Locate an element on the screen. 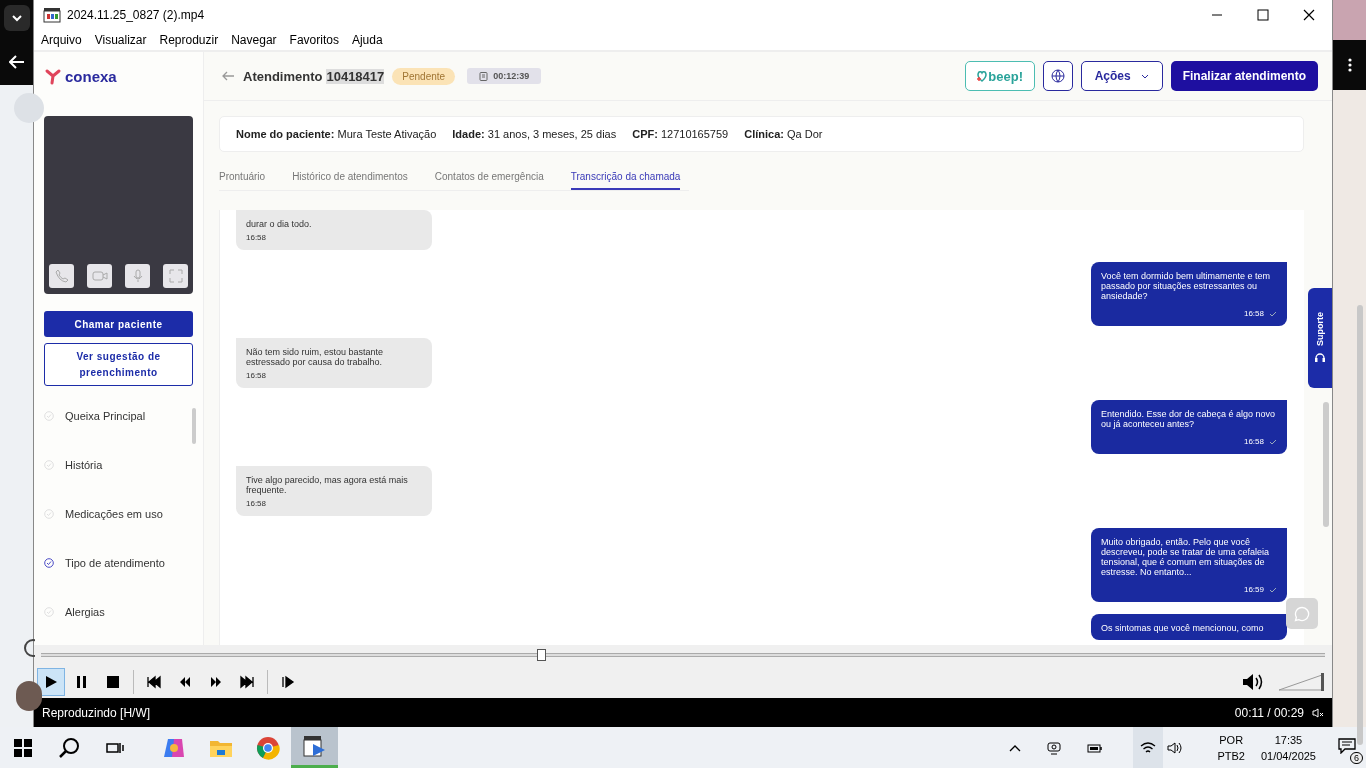 The width and height of the screenshot is (1366, 768). fullscreen-icon is located at coordinates (175, 276).